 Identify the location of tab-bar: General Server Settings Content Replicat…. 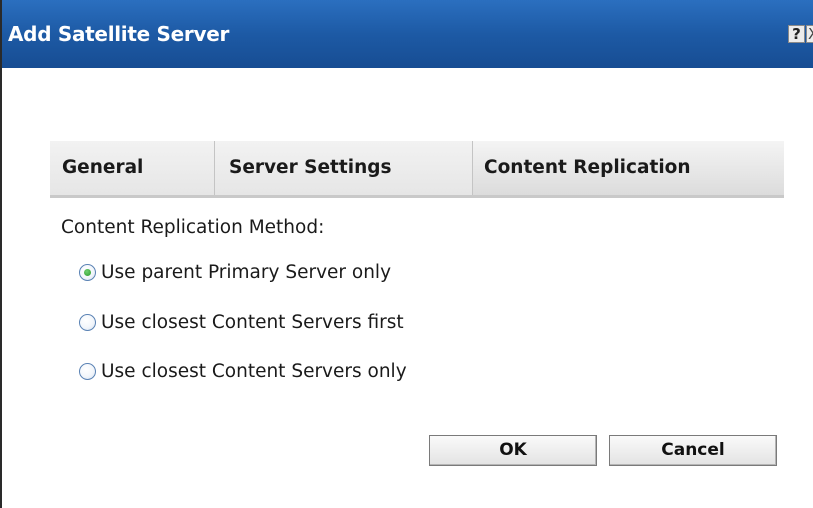
(417, 169).